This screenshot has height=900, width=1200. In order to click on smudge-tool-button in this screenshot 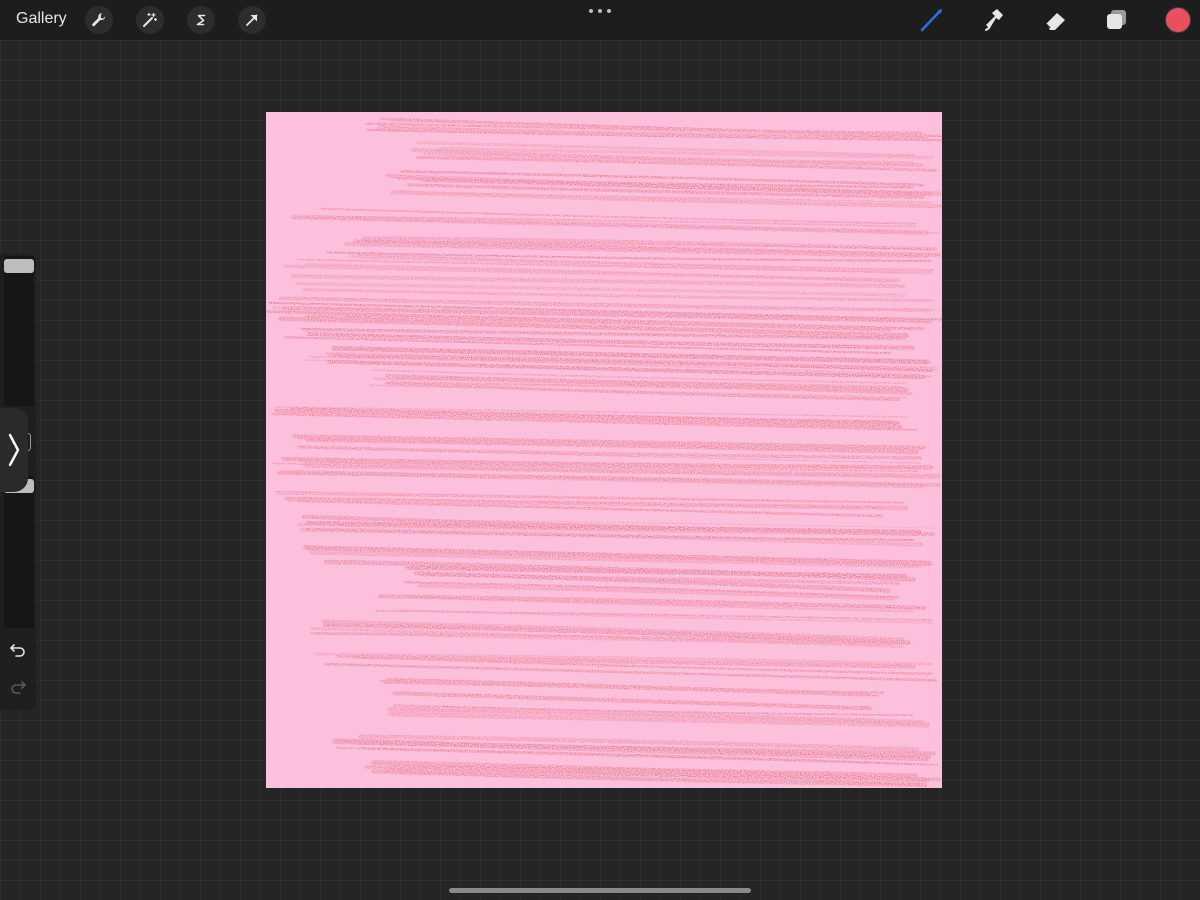, I will do `click(994, 20)`.